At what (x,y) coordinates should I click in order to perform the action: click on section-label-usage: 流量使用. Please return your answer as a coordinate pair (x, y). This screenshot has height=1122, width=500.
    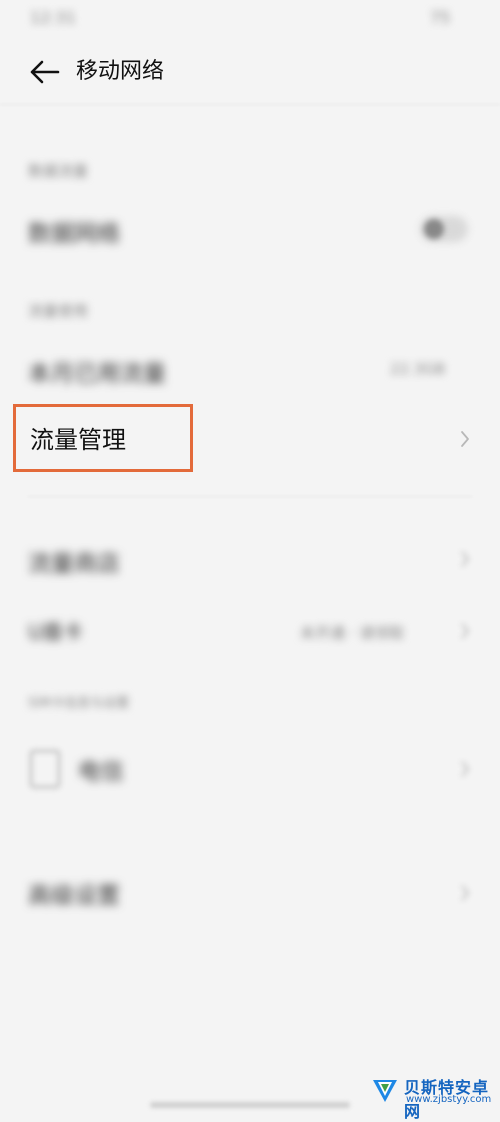
    Looking at the image, I should click on (58, 311).